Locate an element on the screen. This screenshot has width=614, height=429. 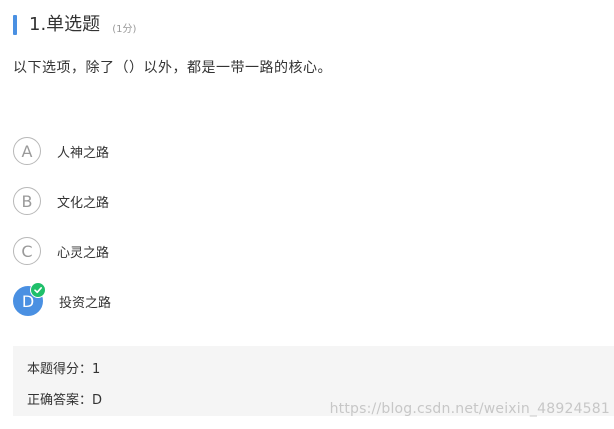
option-a-circle: A is located at coordinates (27, 151).